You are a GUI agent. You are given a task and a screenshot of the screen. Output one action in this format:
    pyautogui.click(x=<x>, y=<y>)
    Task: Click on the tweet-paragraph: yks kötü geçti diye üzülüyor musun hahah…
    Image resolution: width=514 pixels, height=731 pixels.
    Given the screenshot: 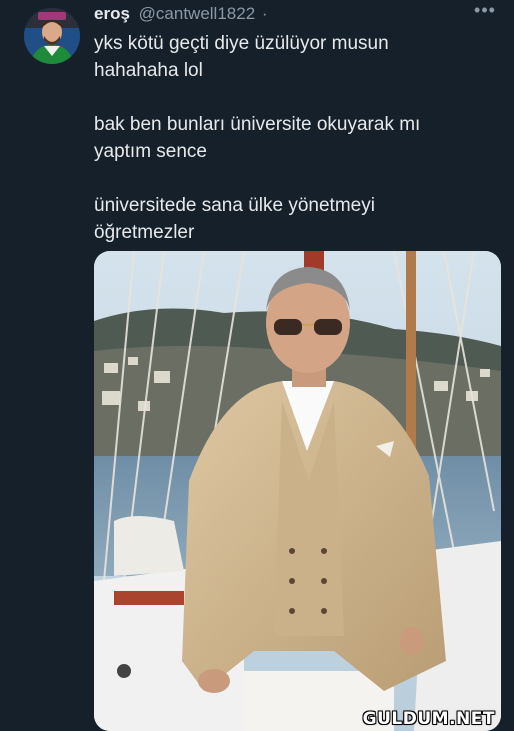 What is the action you would take?
    pyautogui.click(x=294, y=57)
    